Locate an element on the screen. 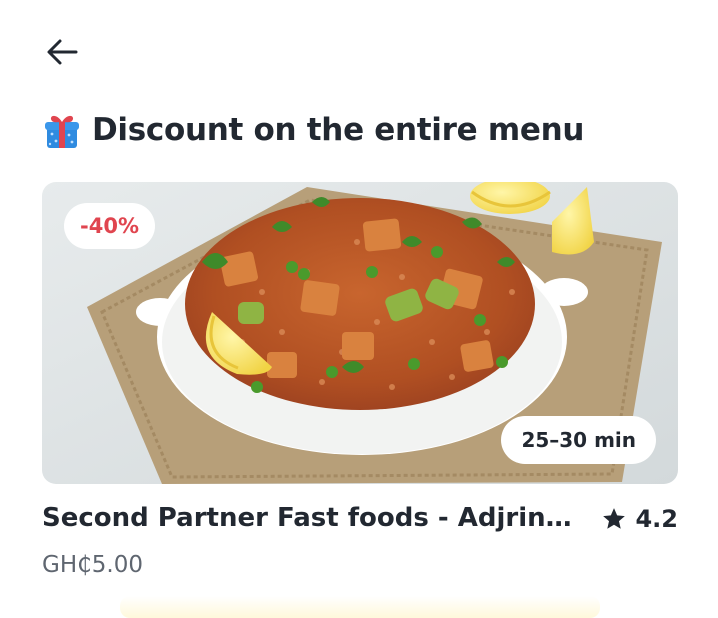 The image size is (718, 618). arrow-left-icon is located at coordinates (62, 52).